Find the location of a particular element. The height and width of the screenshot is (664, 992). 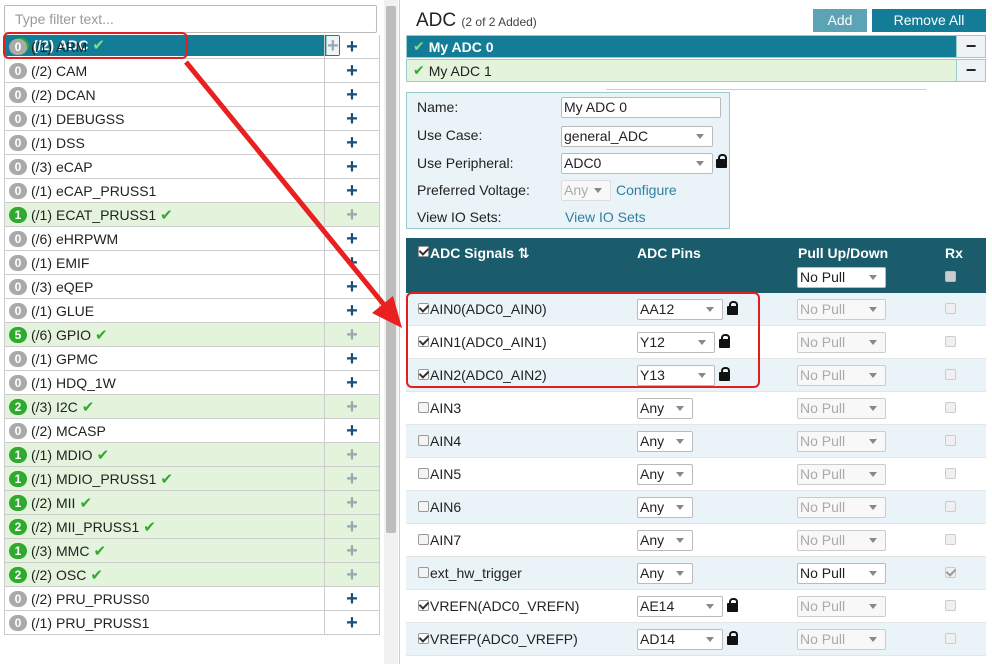

module-row: 0 (/2) PRU_PRUSS0 + is located at coordinates (192, 599).